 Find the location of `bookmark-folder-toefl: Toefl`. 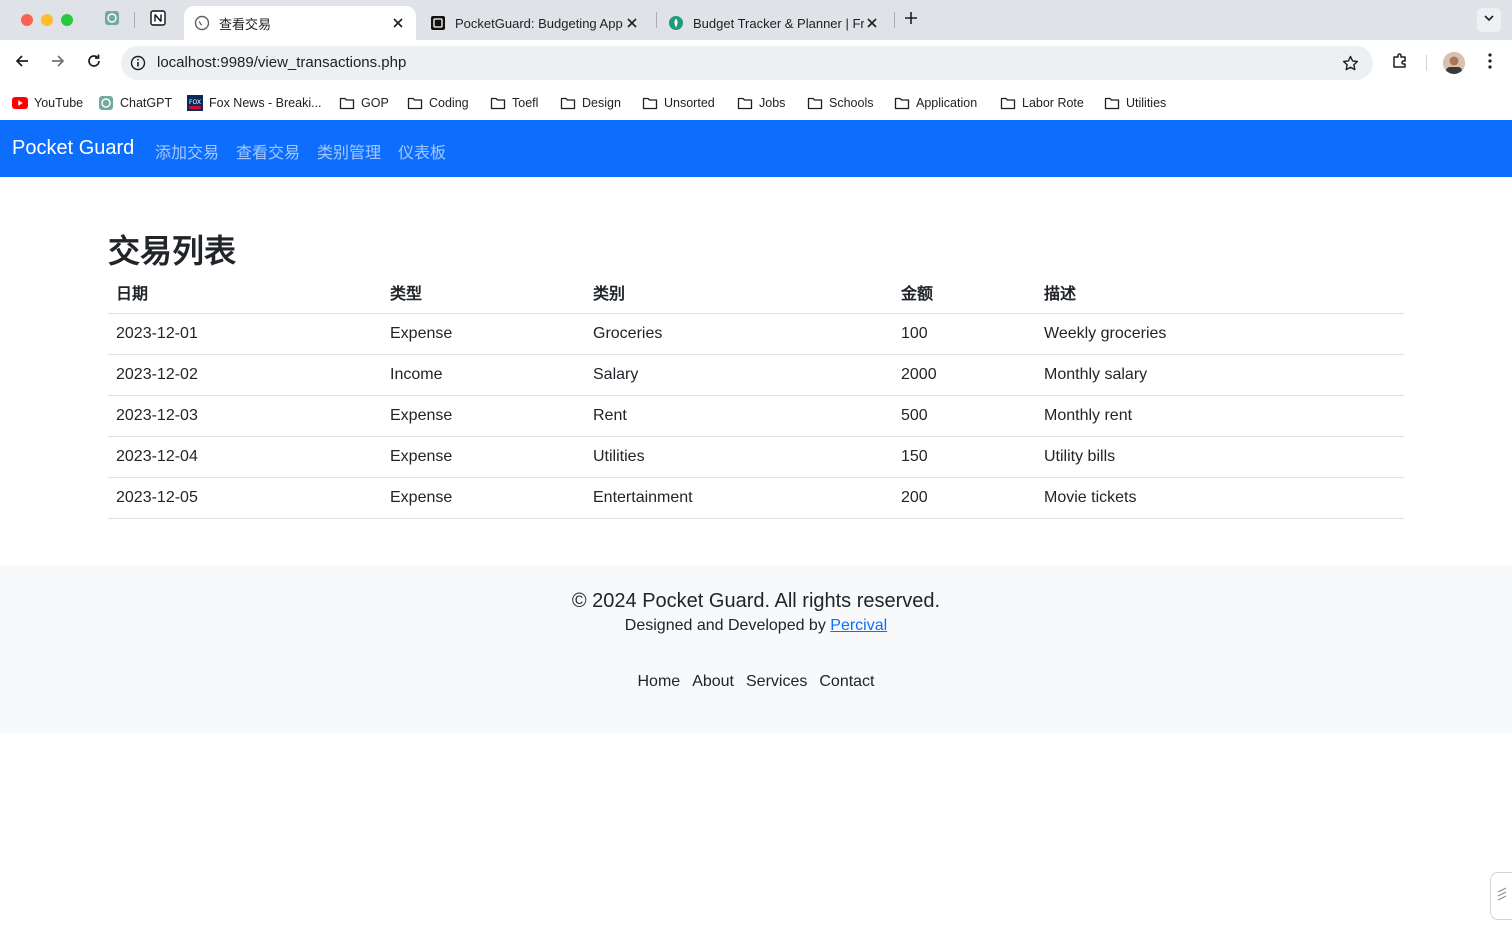

bookmark-folder-toefl: Toefl is located at coordinates (514, 103).